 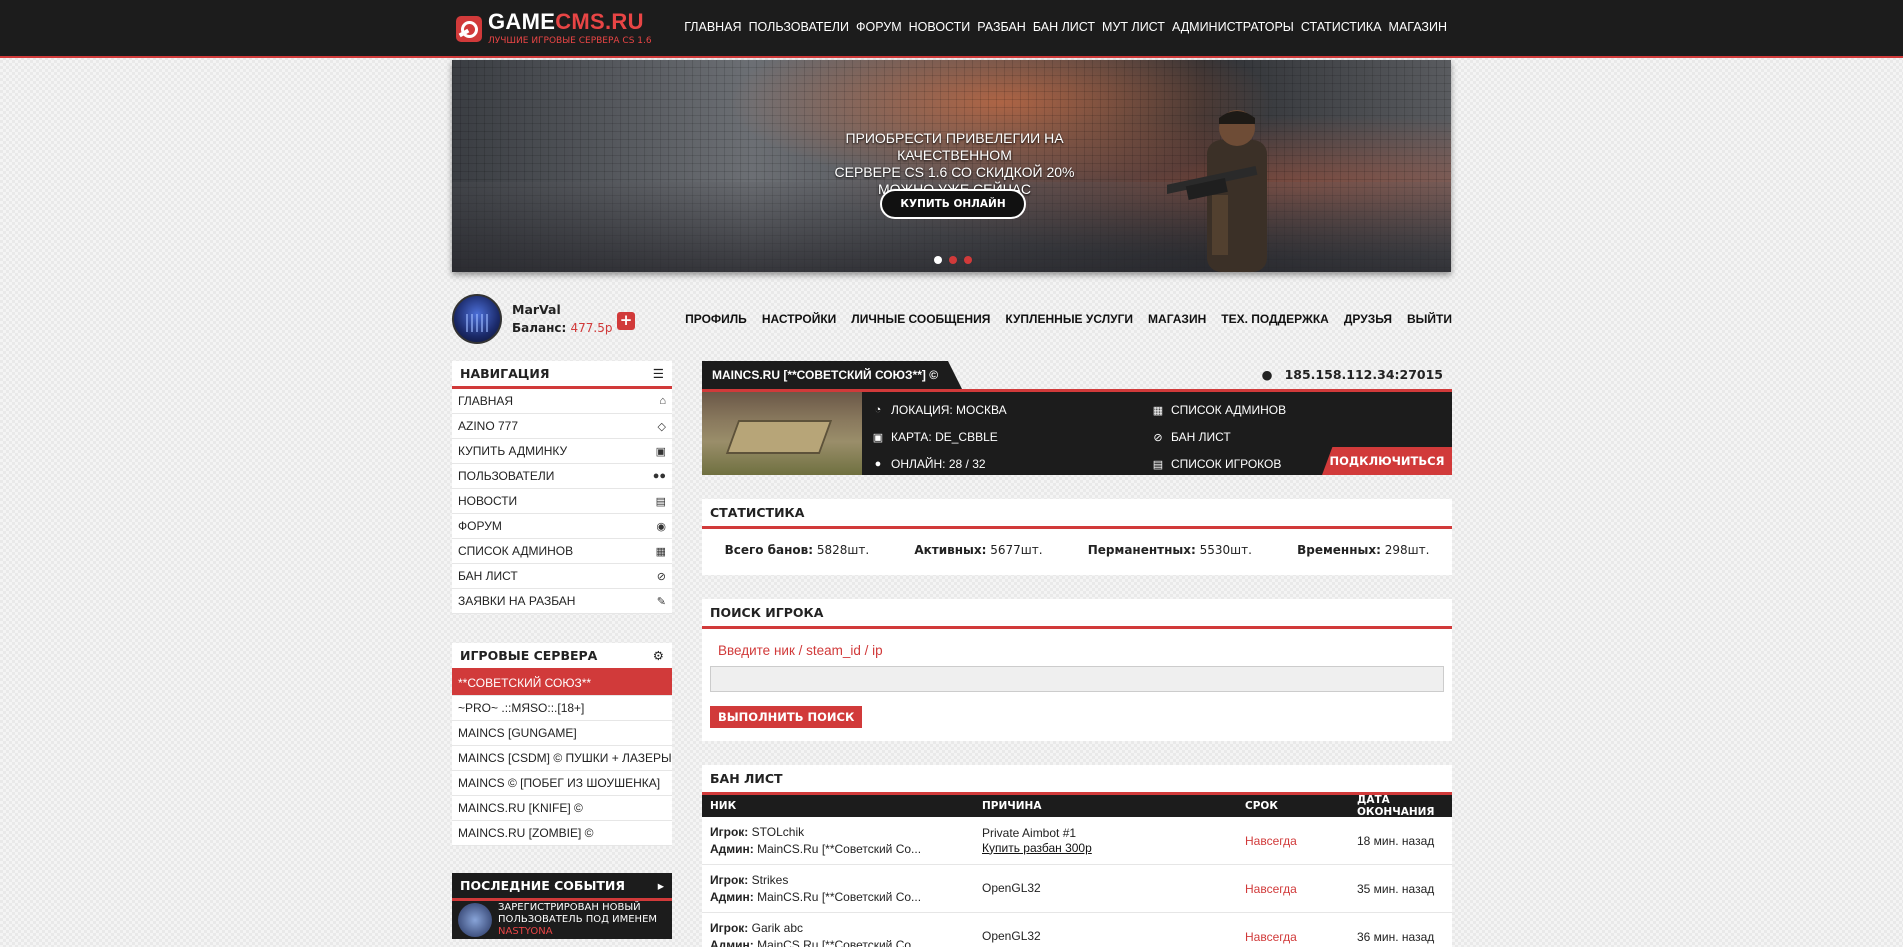 What do you see at coordinates (562, 783) in the screenshot?
I see `server-item-5: MAINCS © [ПОБЕГ ИЗ ШОУШЕНКА]` at bounding box center [562, 783].